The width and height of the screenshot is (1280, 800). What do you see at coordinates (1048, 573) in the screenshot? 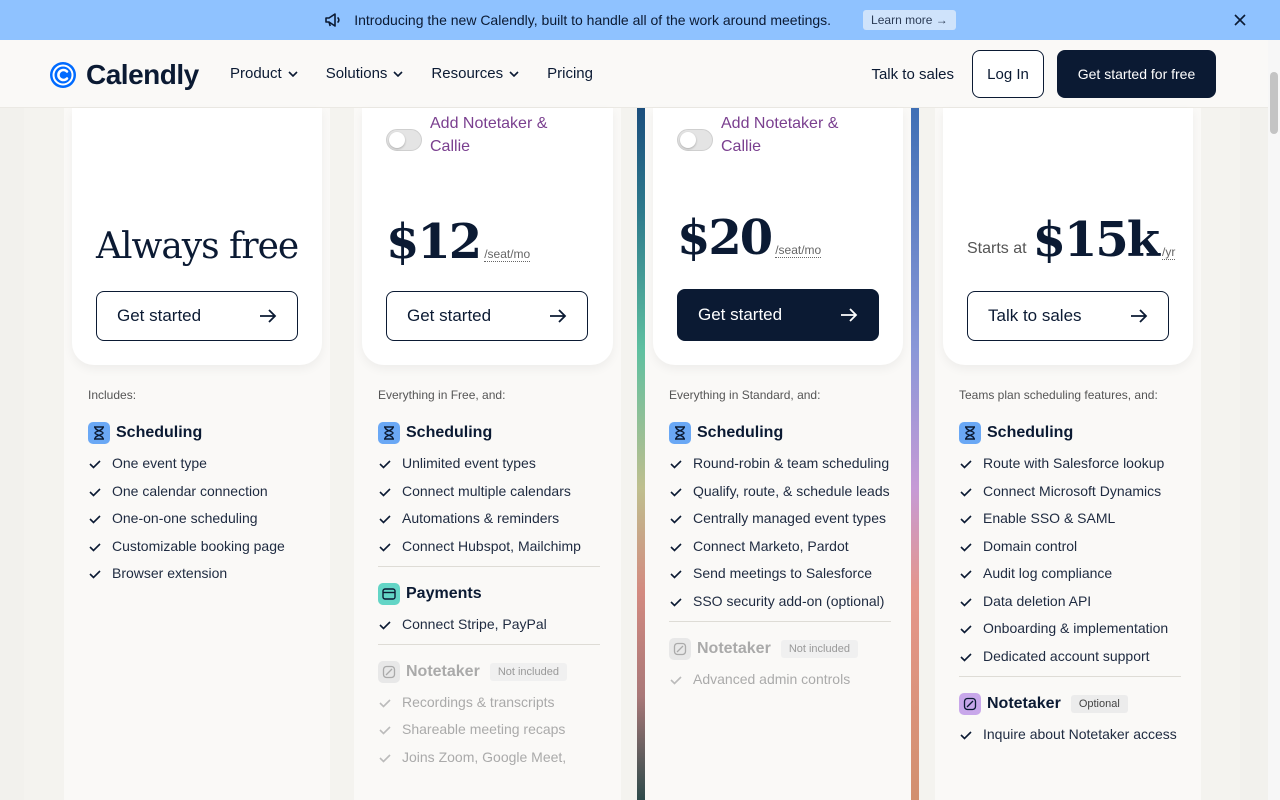
I see `feature-text: Audit log compliance` at bounding box center [1048, 573].